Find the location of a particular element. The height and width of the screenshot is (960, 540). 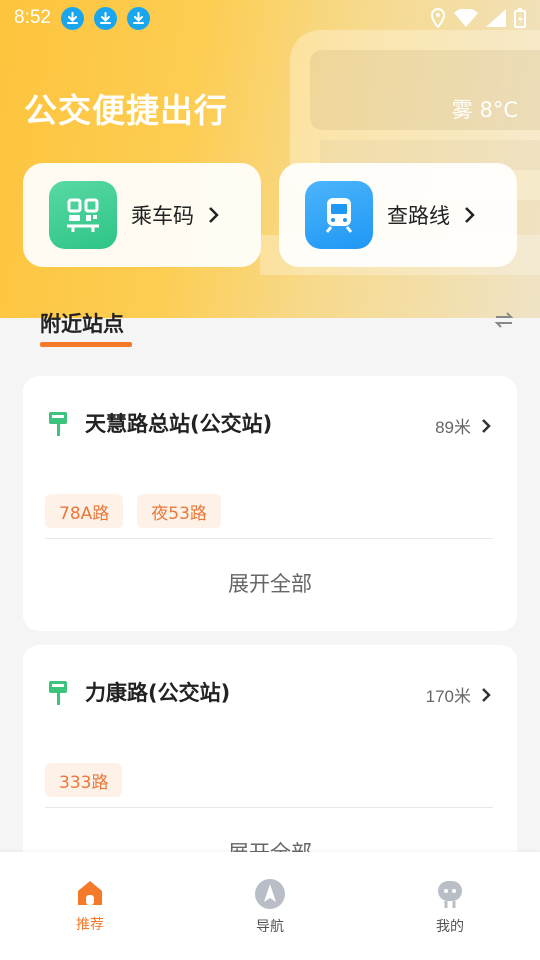

route-tag: 夜53路 is located at coordinates (179, 511).